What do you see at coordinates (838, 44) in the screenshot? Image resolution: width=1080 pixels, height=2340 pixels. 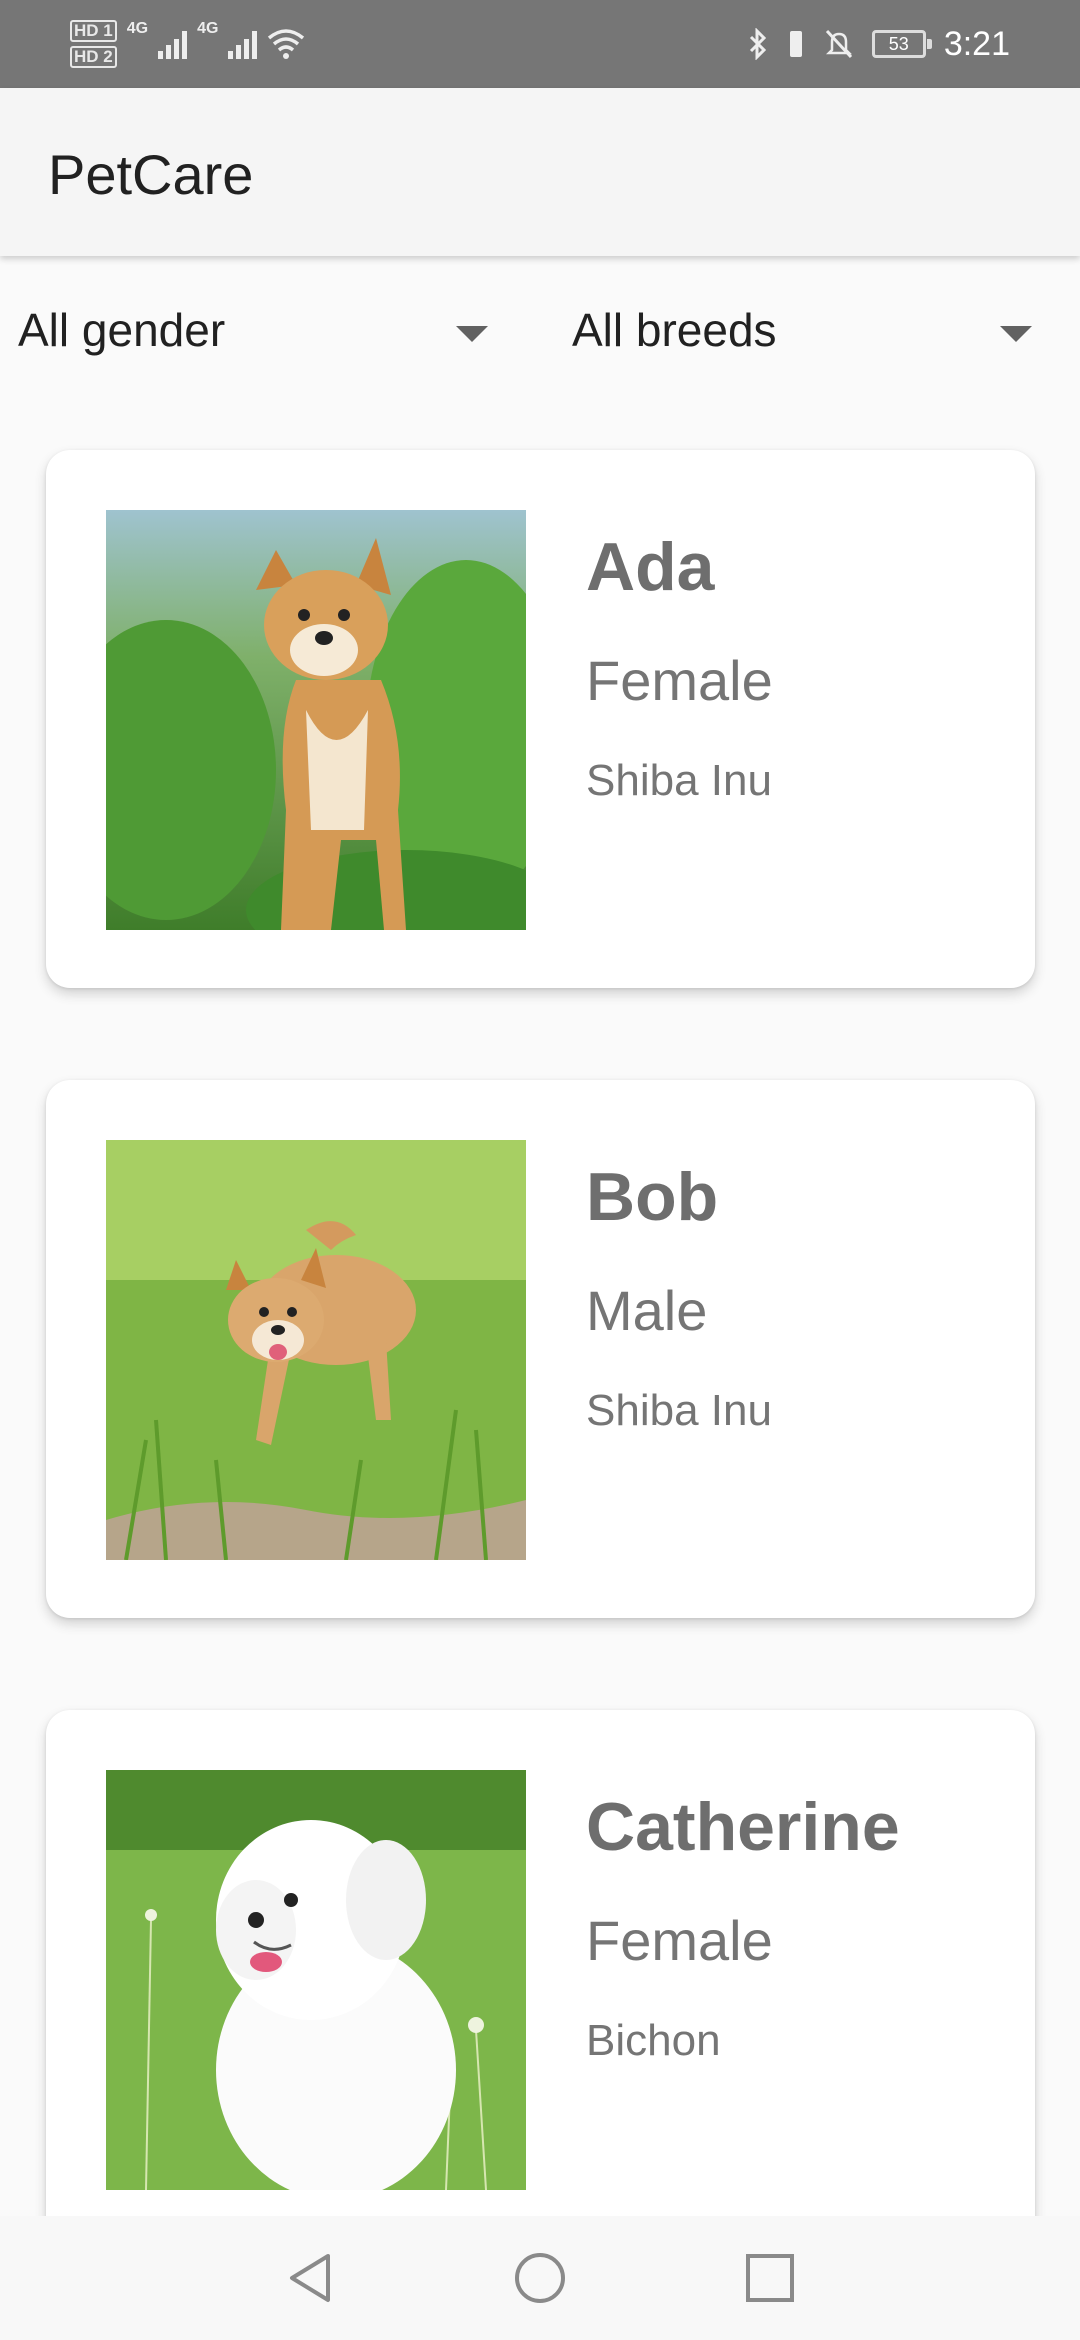 I see `mute-icon` at bounding box center [838, 44].